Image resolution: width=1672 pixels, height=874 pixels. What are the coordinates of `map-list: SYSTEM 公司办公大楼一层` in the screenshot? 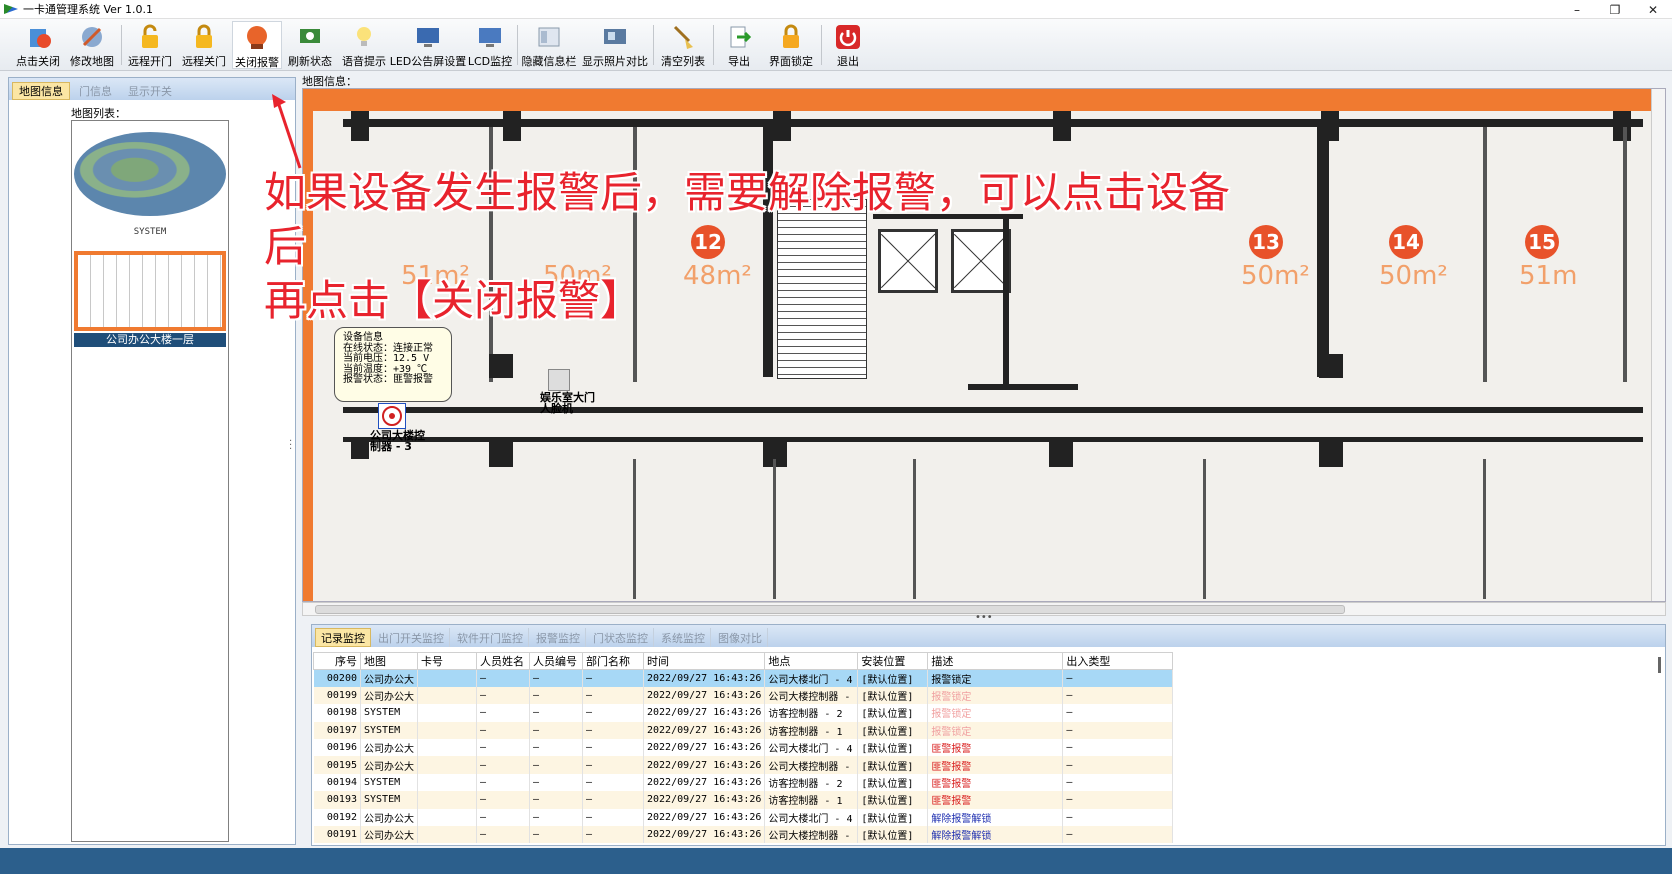 It's located at (150, 481).